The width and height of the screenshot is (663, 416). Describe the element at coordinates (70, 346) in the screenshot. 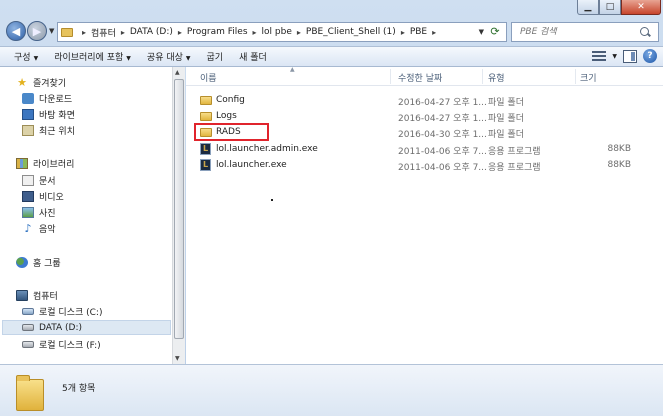

I see `nav-label: 로컬 디스크 (F:)` at that location.